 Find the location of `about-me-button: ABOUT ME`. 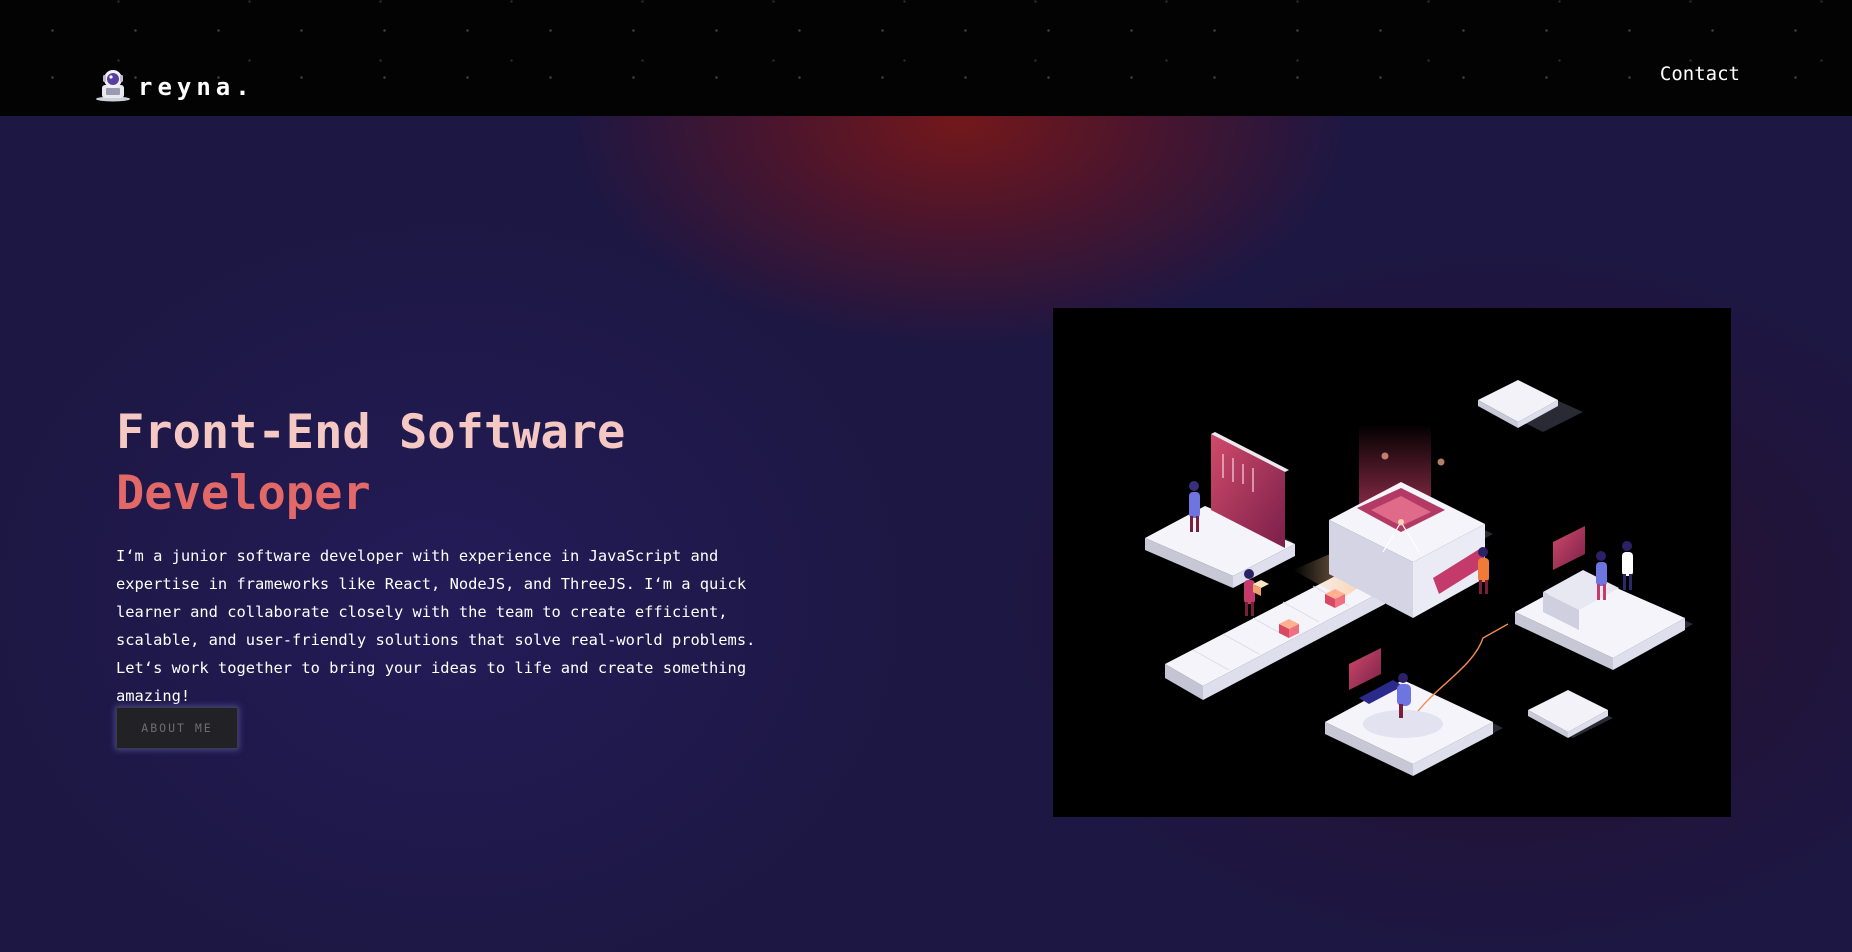

about-me-button: ABOUT ME is located at coordinates (177, 728).